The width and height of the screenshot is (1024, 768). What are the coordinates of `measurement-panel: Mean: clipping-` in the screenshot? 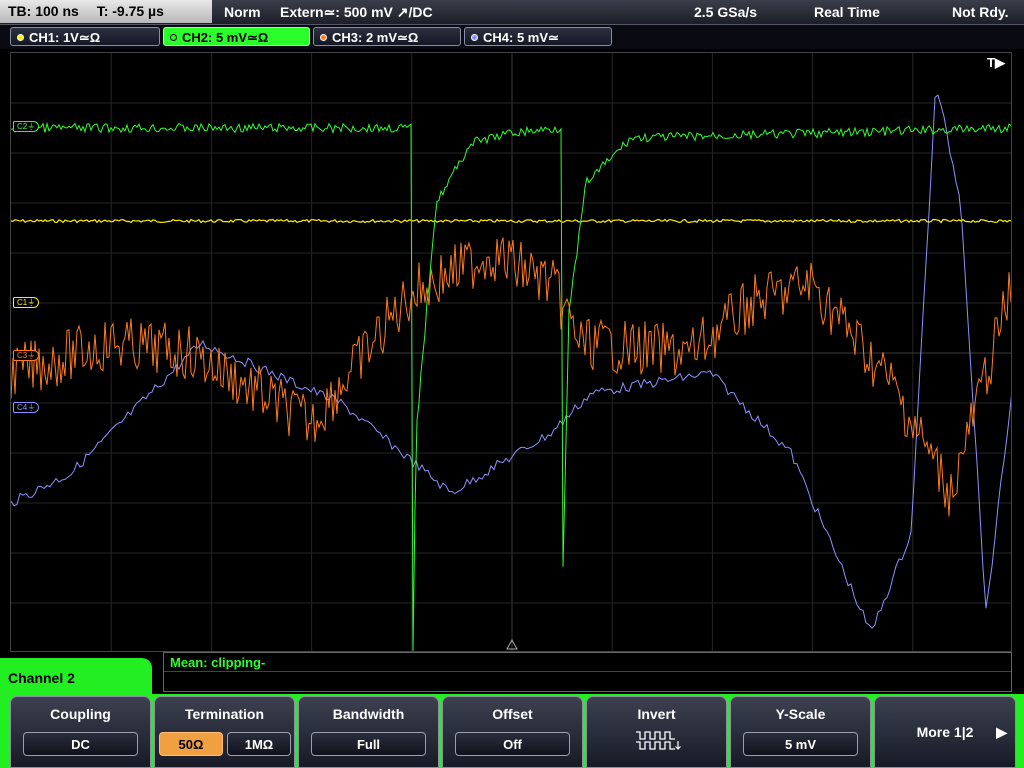 It's located at (587, 672).